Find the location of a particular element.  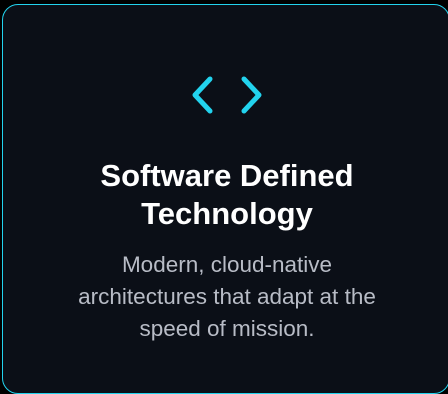

card-title-line: Technology is located at coordinates (227, 213).